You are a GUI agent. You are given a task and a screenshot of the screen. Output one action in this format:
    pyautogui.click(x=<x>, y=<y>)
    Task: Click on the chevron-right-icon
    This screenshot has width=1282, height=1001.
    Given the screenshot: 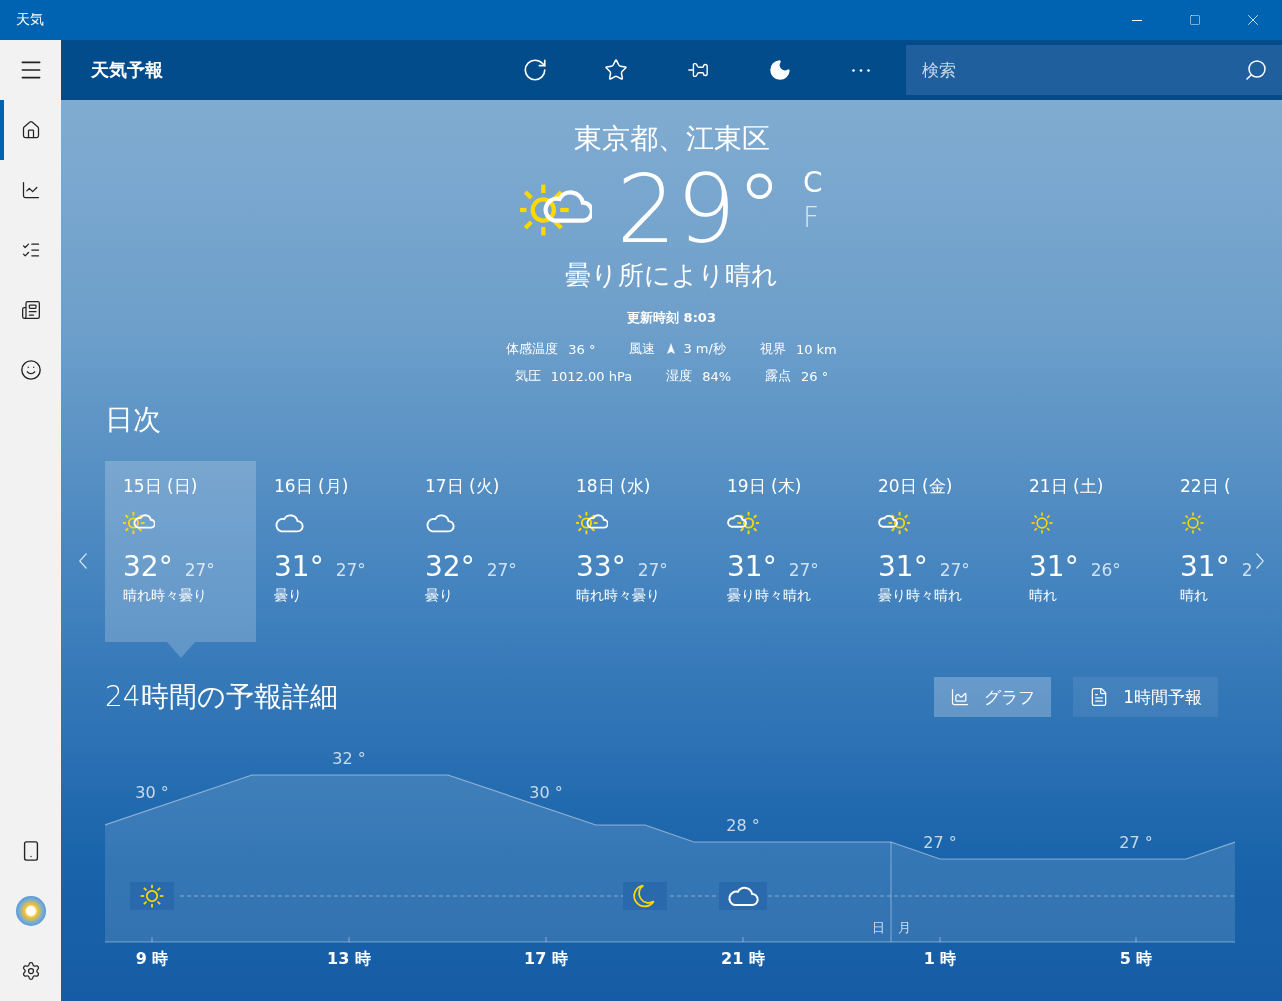 What is the action you would take?
    pyautogui.click(x=1260, y=561)
    